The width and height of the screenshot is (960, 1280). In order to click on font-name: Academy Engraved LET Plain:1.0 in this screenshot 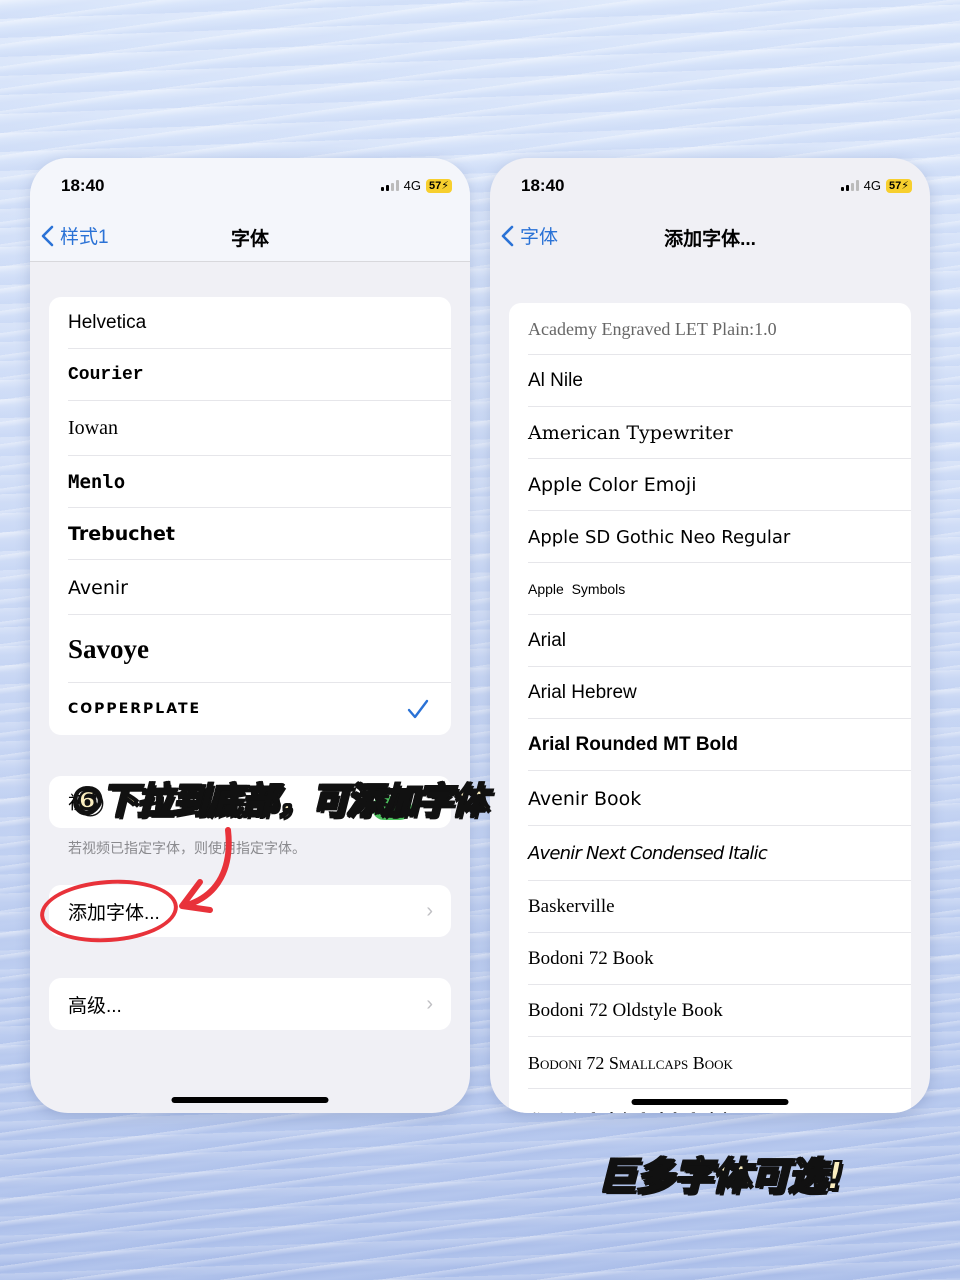, I will do `click(652, 328)`.